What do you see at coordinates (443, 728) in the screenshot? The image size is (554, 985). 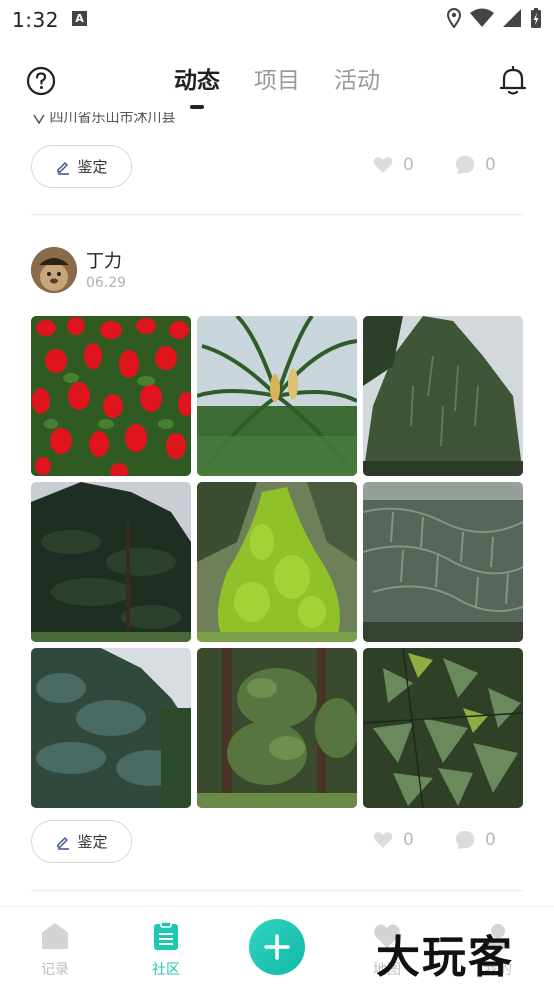 I see `photo-broadleaf-shrub` at bounding box center [443, 728].